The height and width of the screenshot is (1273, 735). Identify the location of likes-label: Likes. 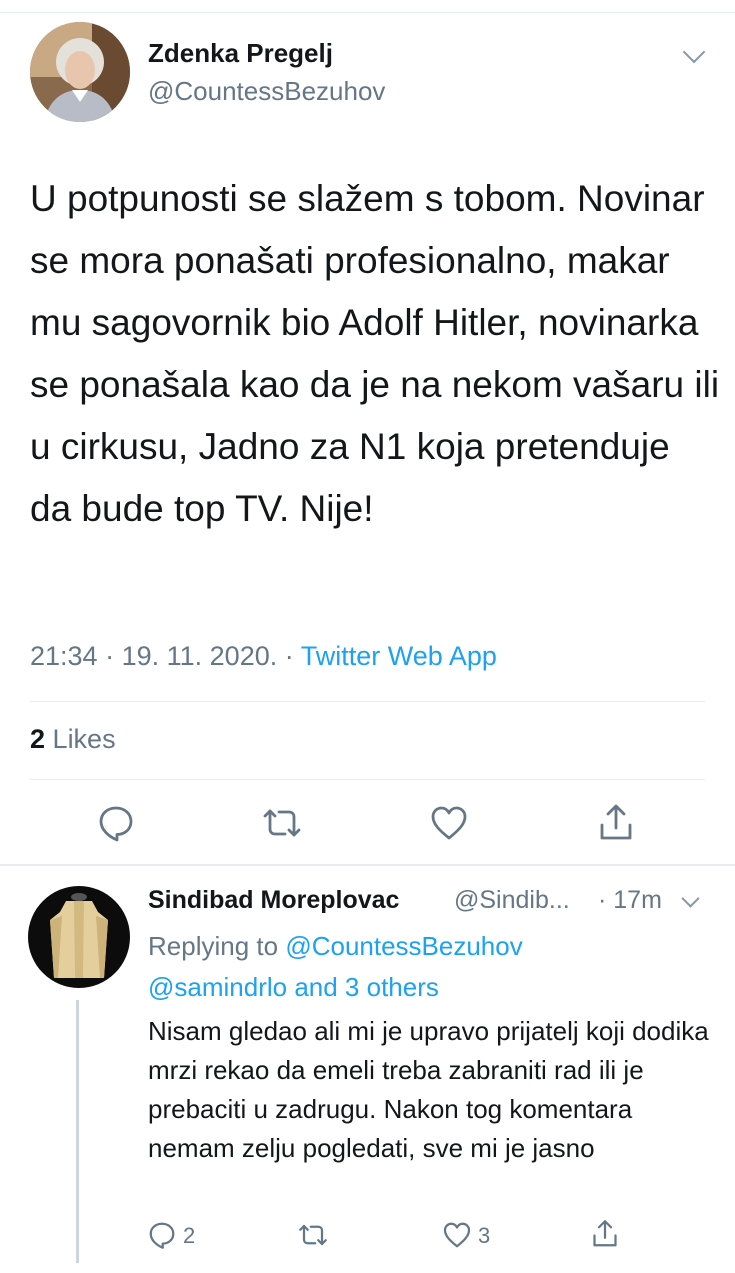
(84, 739).